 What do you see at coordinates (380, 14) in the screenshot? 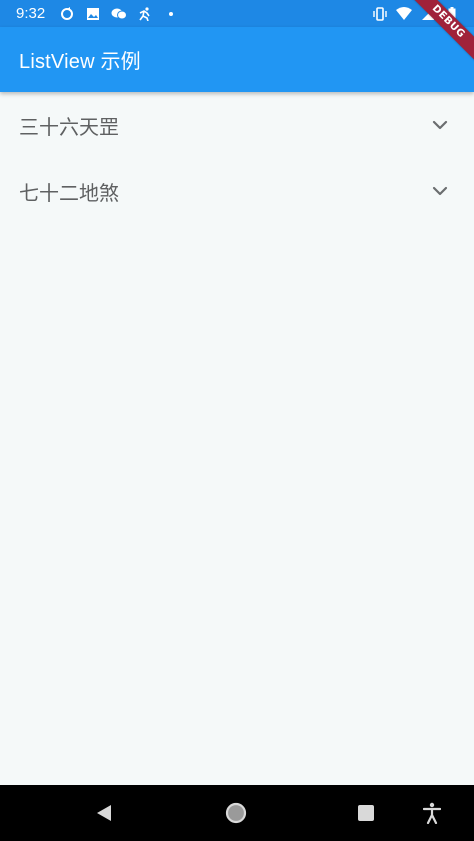
I see `vibrate-icon` at bounding box center [380, 14].